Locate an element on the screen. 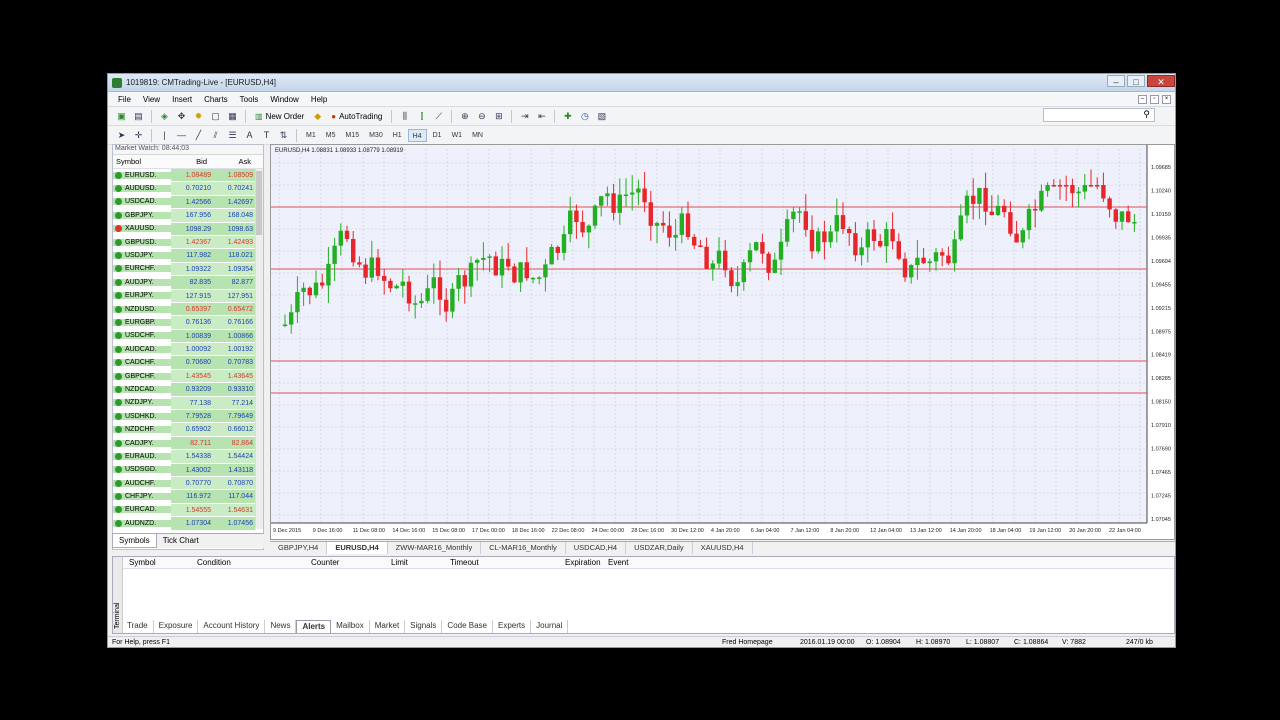 The width and height of the screenshot is (1280, 720). cursor-icon: ➤ is located at coordinates (121, 135).